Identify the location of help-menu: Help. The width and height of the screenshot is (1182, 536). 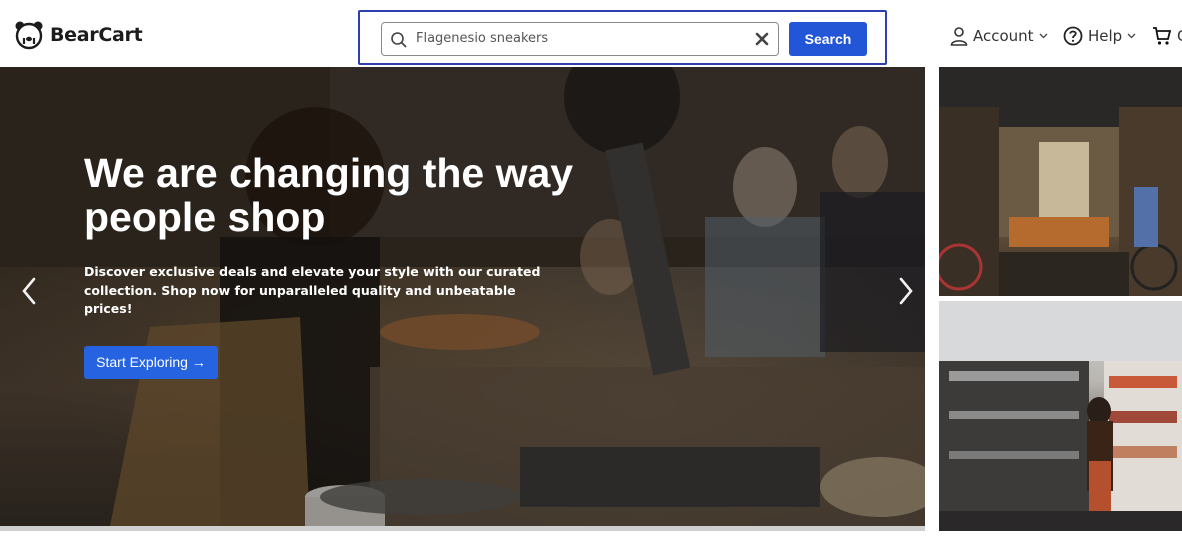
(1099, 36).